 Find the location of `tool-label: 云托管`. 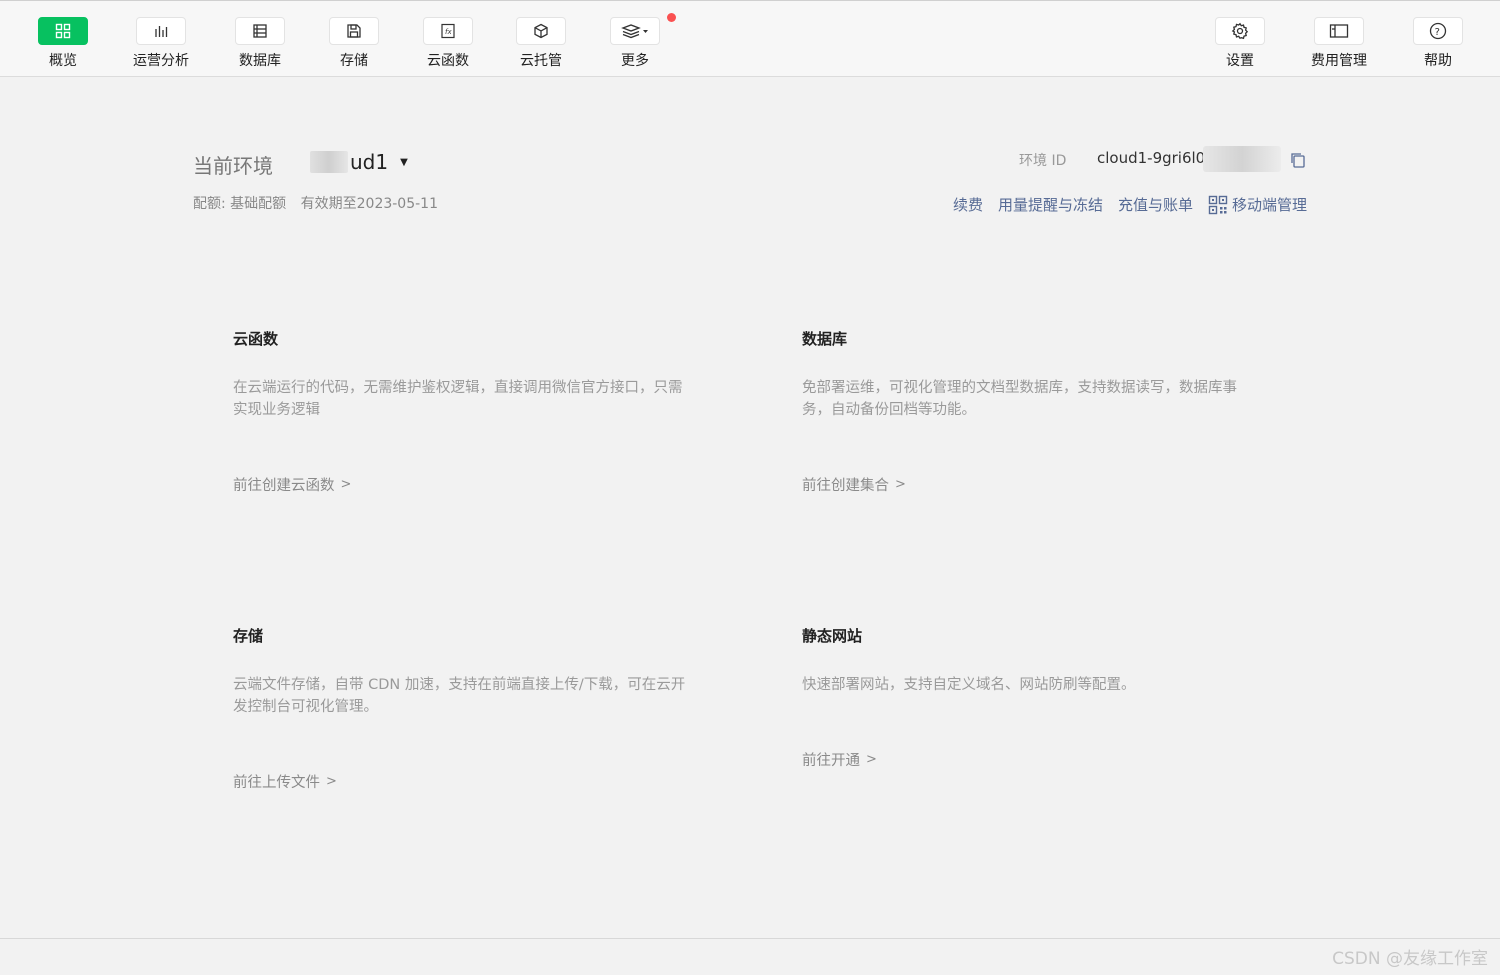

tool-label: 云托管 is located at coordinates (541, 61).